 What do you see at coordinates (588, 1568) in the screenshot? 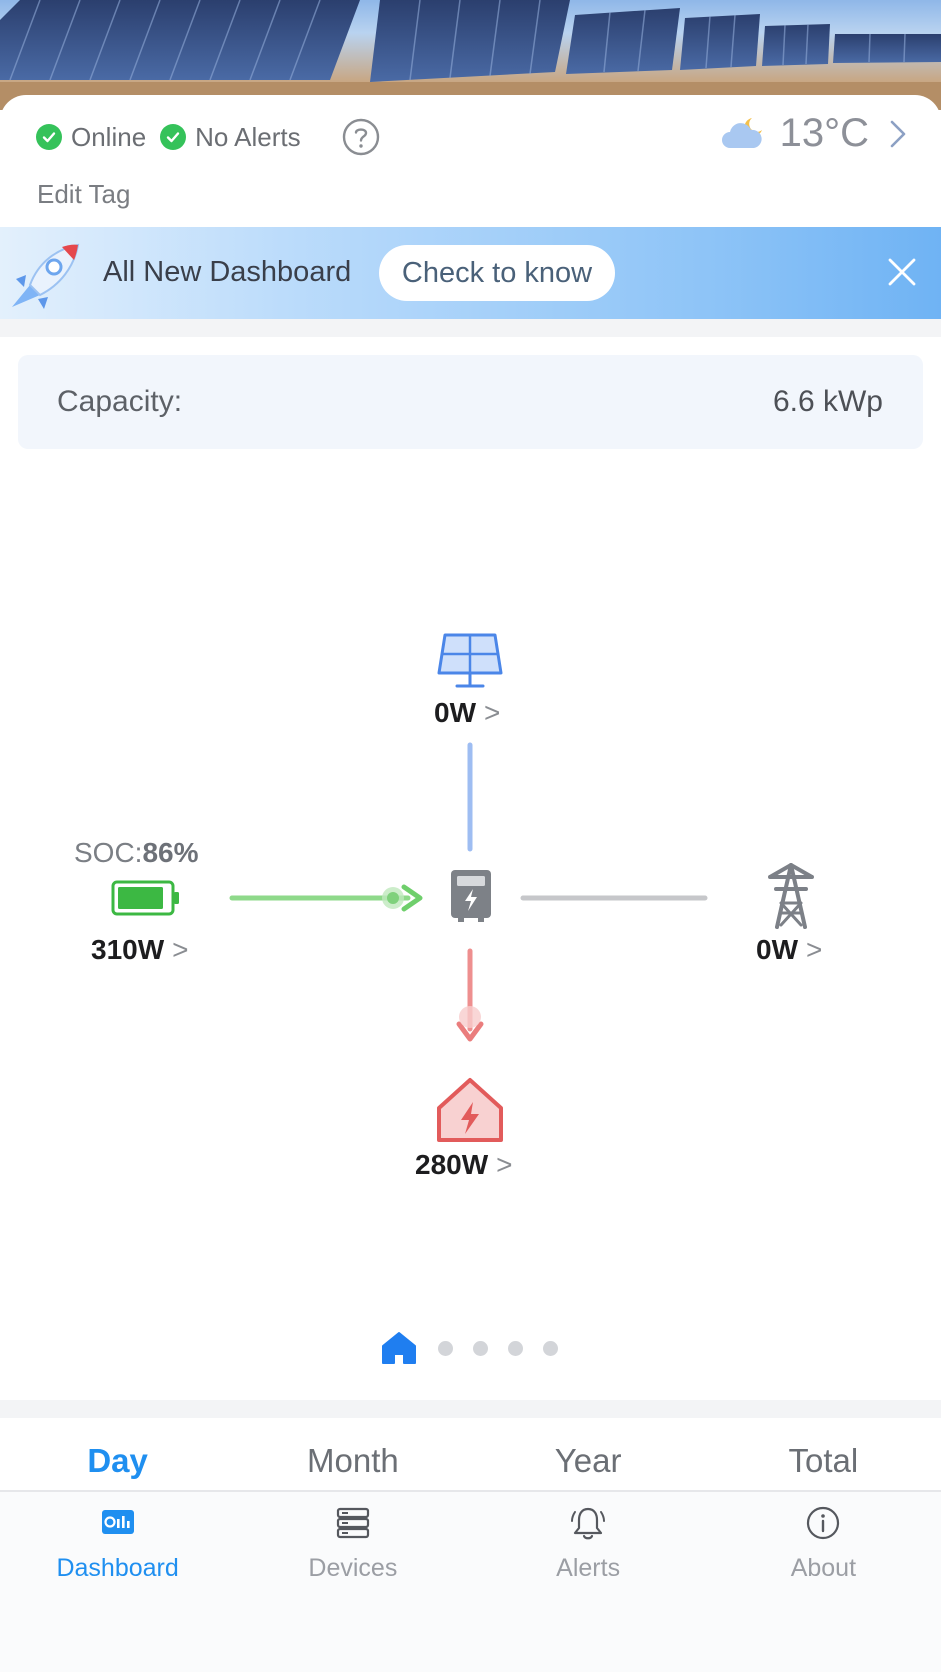
I see `nav-alerts-label: Alerts` at bounding box center [588, 1568].